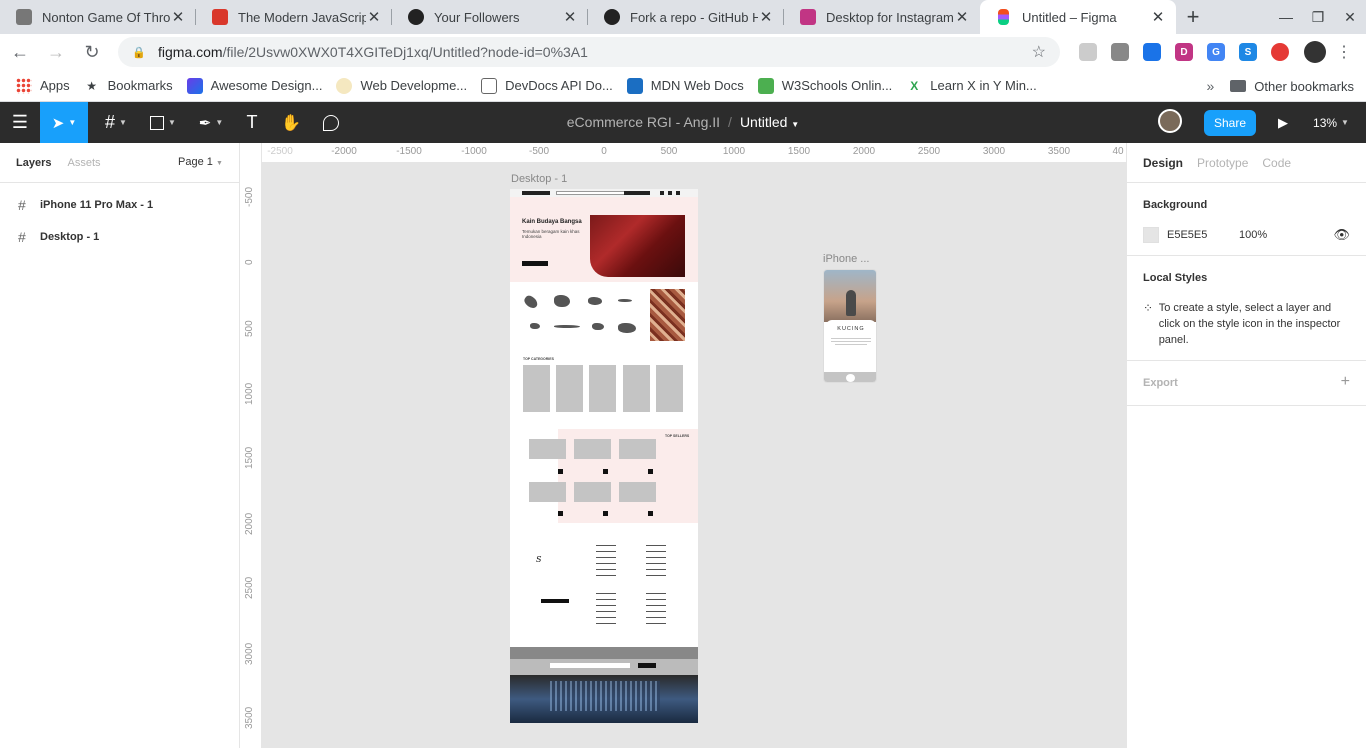 Image resolution: width=1366 pixels, height=748 pixels. What do you see at coordinates (1304, 86) in the screenshot?
I see `other-bookmarks: Other bookmarks` at bounding box center [1304, 86].